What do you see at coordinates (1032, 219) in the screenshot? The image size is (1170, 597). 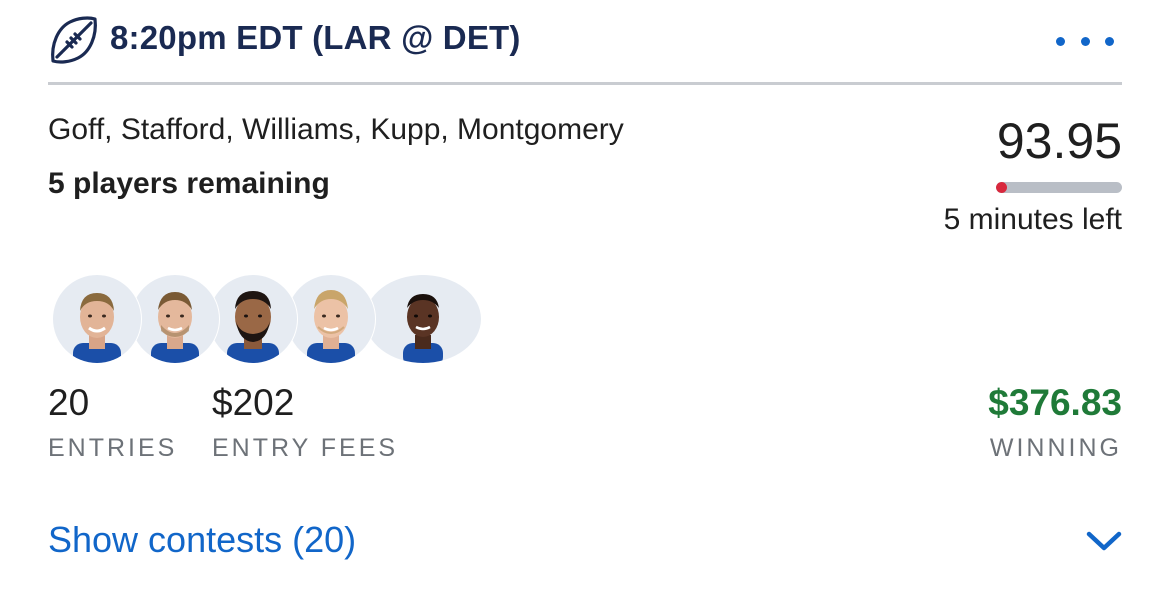 I see `time-left: 5 minutes left` at bounding box center [1032, 219].